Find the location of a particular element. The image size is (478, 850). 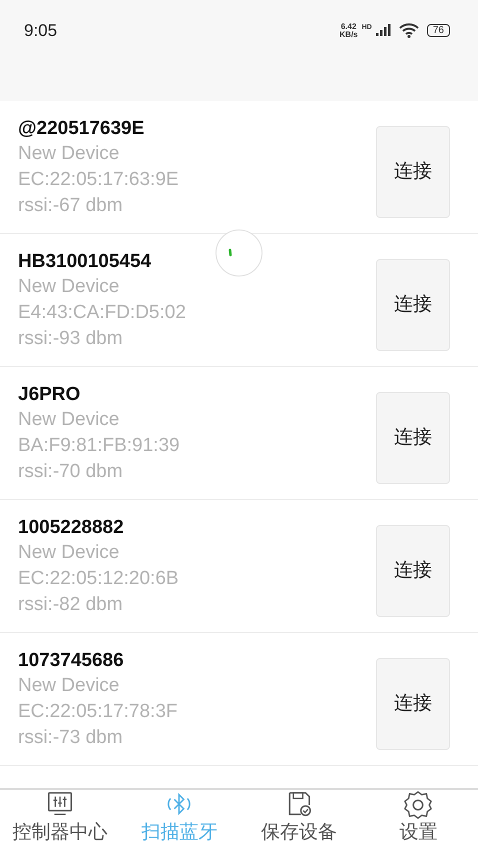

signal-icon is located at coordinates (383, 31).